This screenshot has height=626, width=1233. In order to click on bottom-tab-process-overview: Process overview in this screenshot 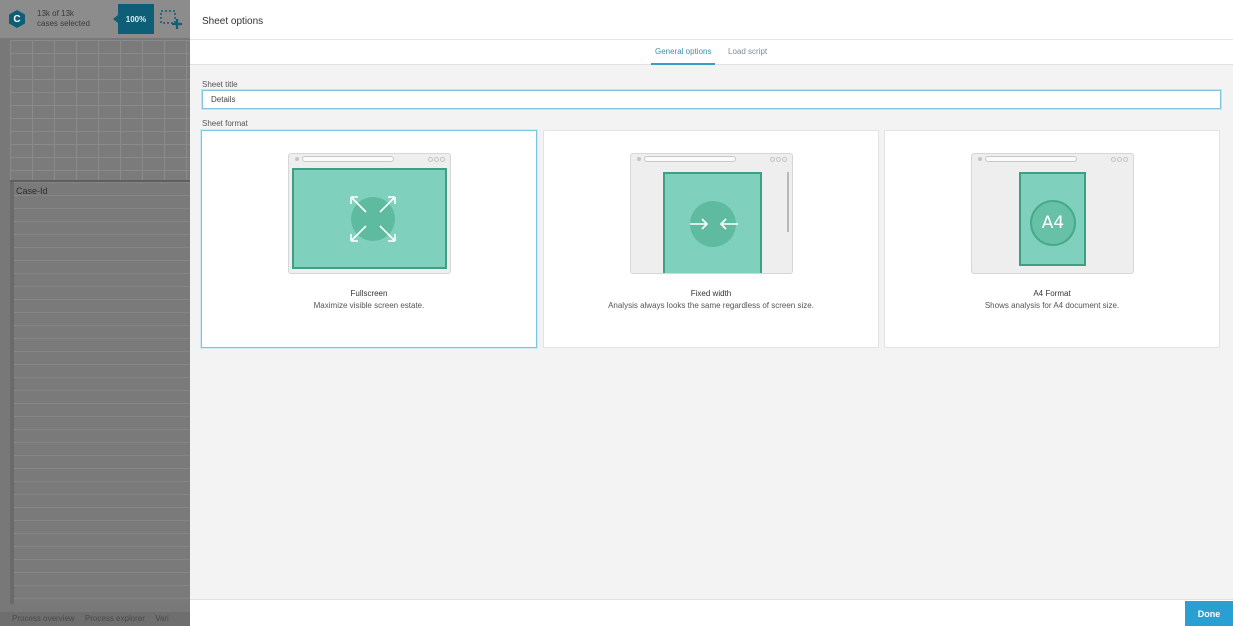, I will do `click(43, 618)`.